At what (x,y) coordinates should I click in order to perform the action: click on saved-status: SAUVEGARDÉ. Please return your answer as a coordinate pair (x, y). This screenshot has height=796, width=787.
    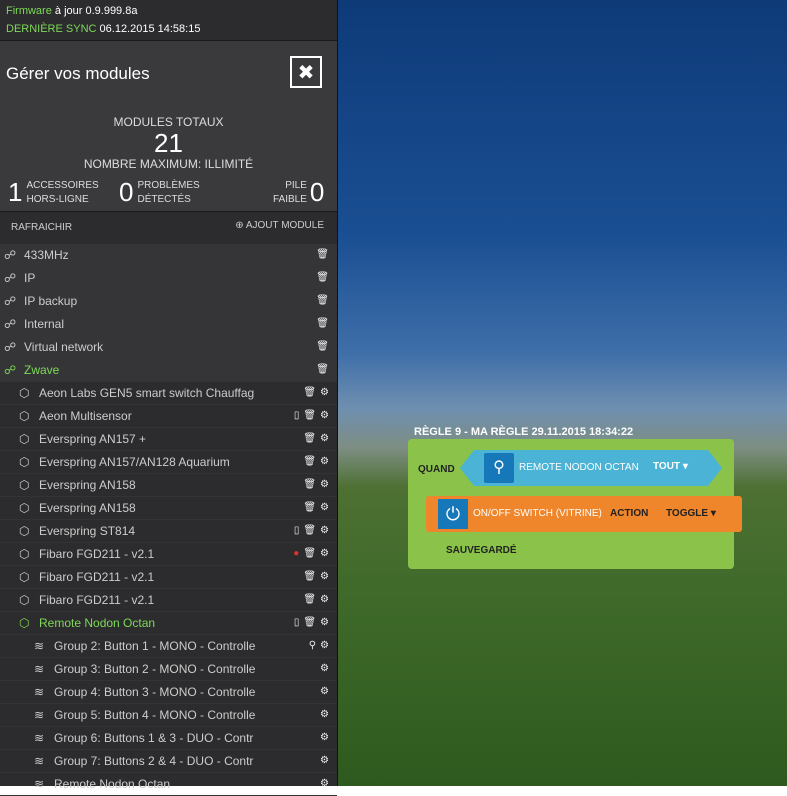
    Looking at the image, I should click on (481, 550).